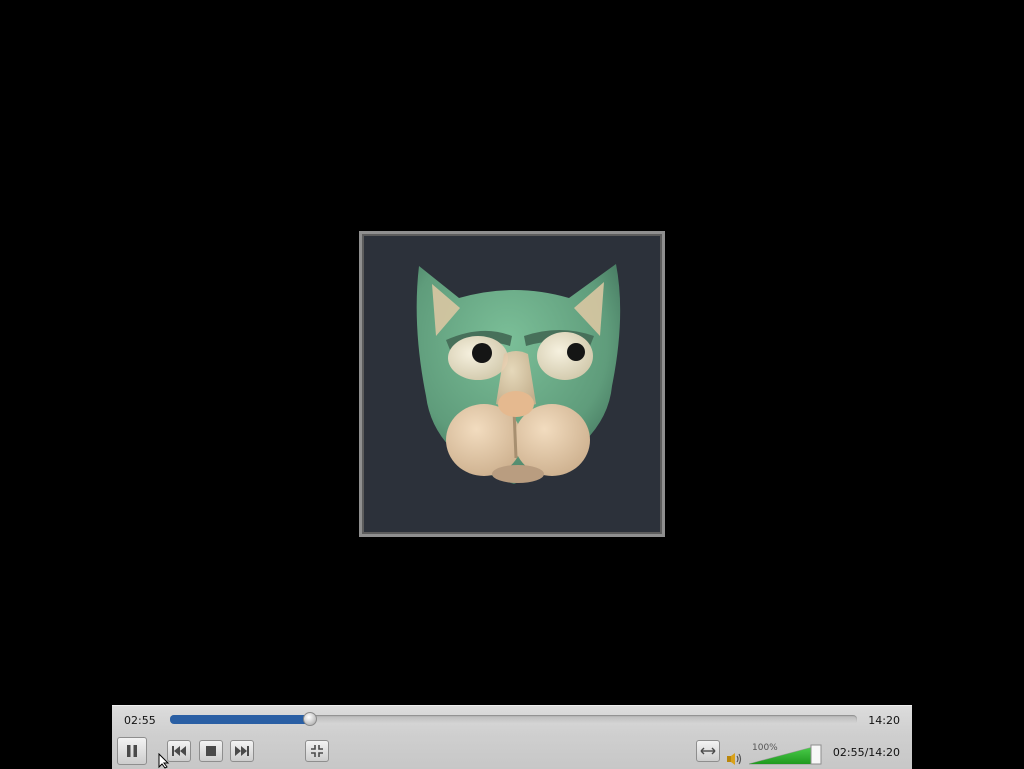 Image resolution: width=1024 pixels, height=769 pixels. What do you see at coordinates (513, 719) in the screenshot?
I see `seek-bar` at bounding box center [513, 719].